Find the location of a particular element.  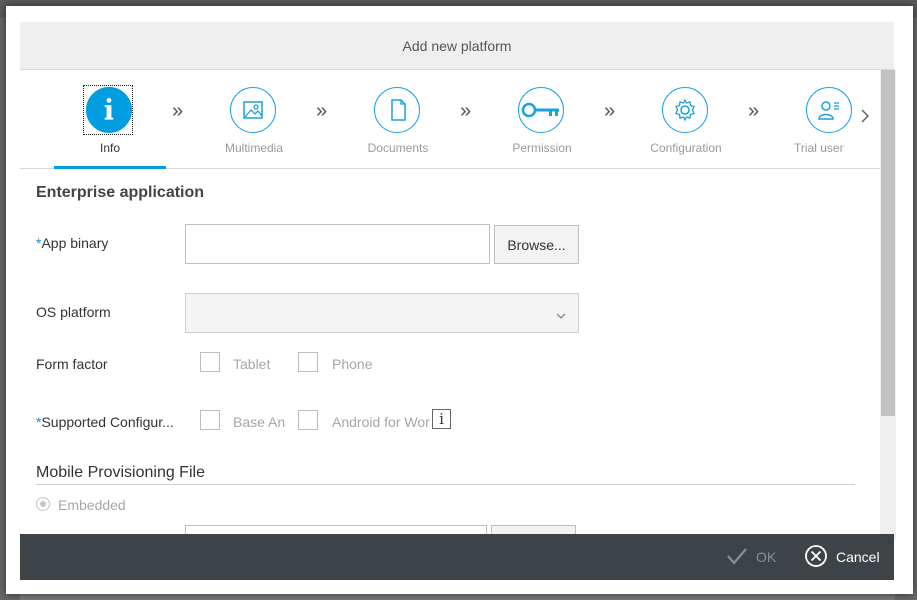

phone-checkbox is located at coordinates (308, 362).